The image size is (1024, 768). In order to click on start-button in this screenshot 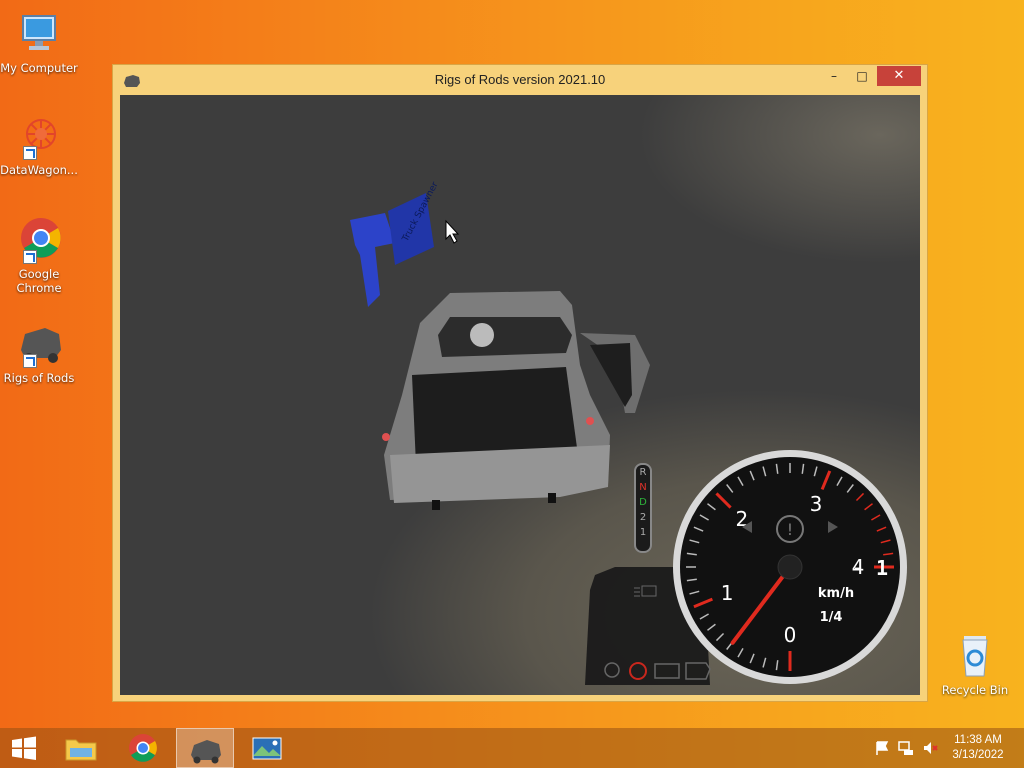, I will do `click(24, 748)`.